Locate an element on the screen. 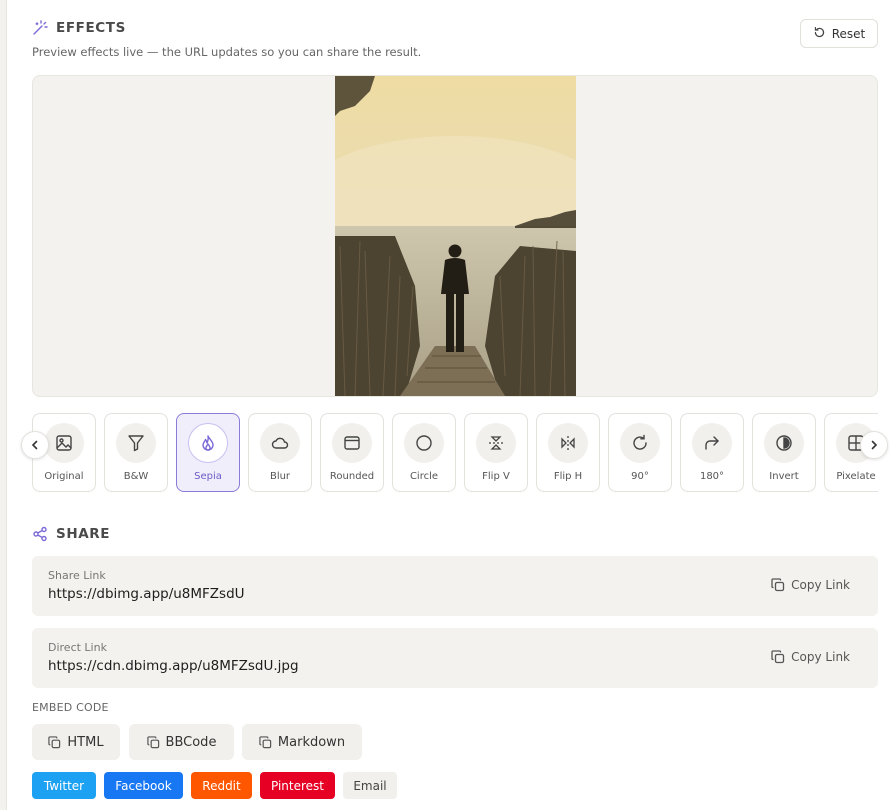 This screenshot has height=810, width=890. redo-arrow-icon is located at coordinates (712, 443).